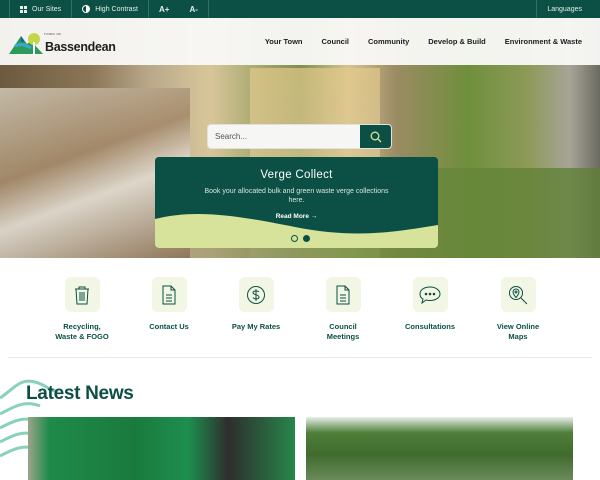 The width and height of the screenshot is (600, 480). I want to click on nav-your-town: Your Town, so click(284, 41).